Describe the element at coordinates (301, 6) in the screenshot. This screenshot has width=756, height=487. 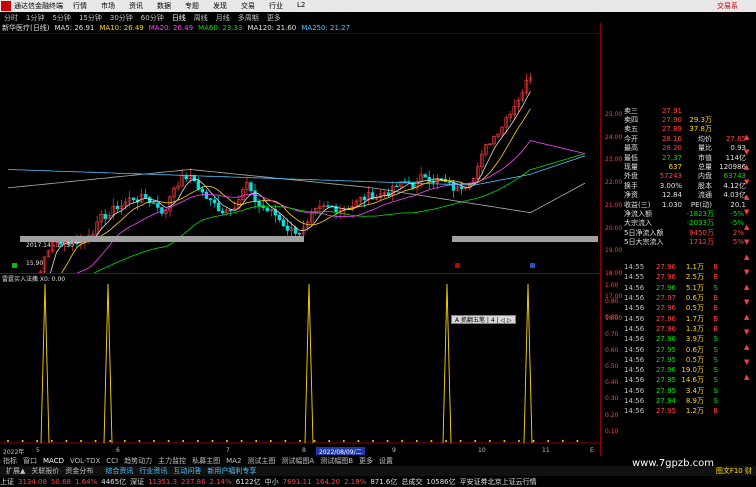
I see `menu-item: L2` at that location.